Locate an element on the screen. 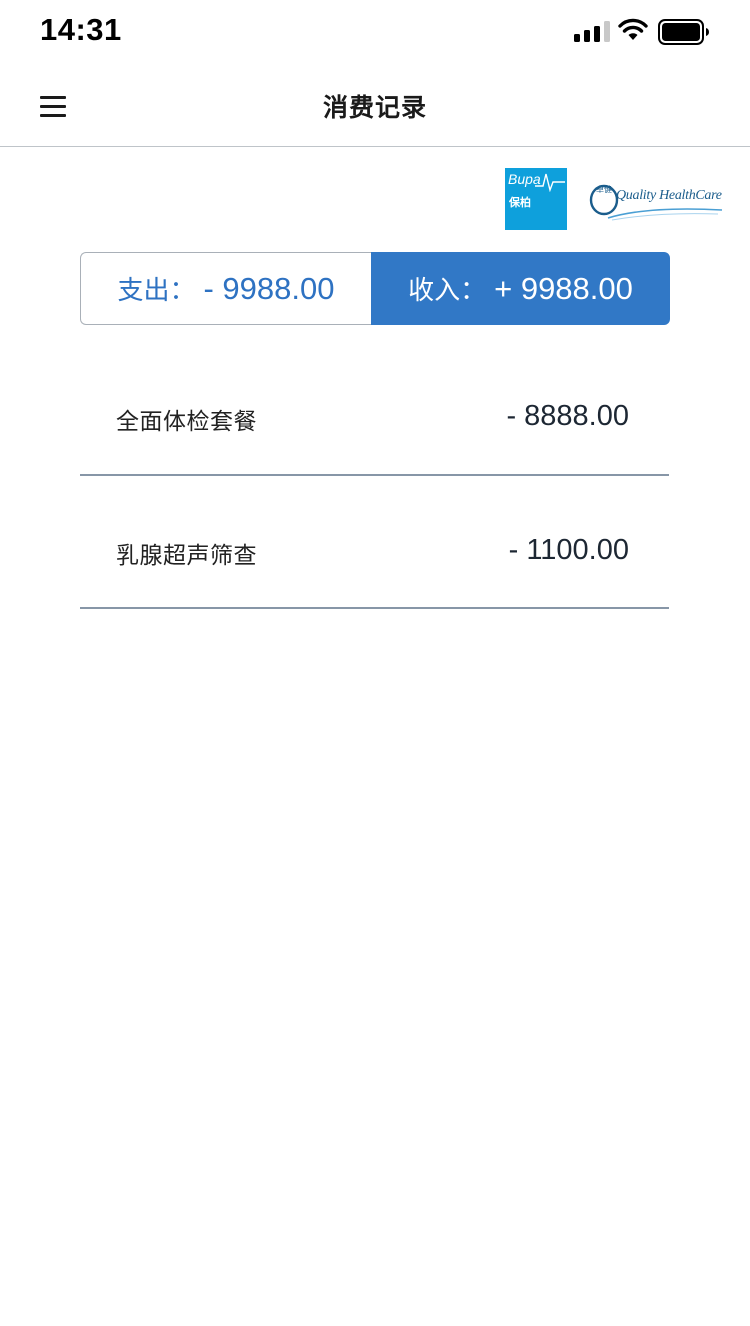 Image resolution: width=750 pixels, height=1326 pixels. income-label: 收入： is located at coordinates (447, 291).